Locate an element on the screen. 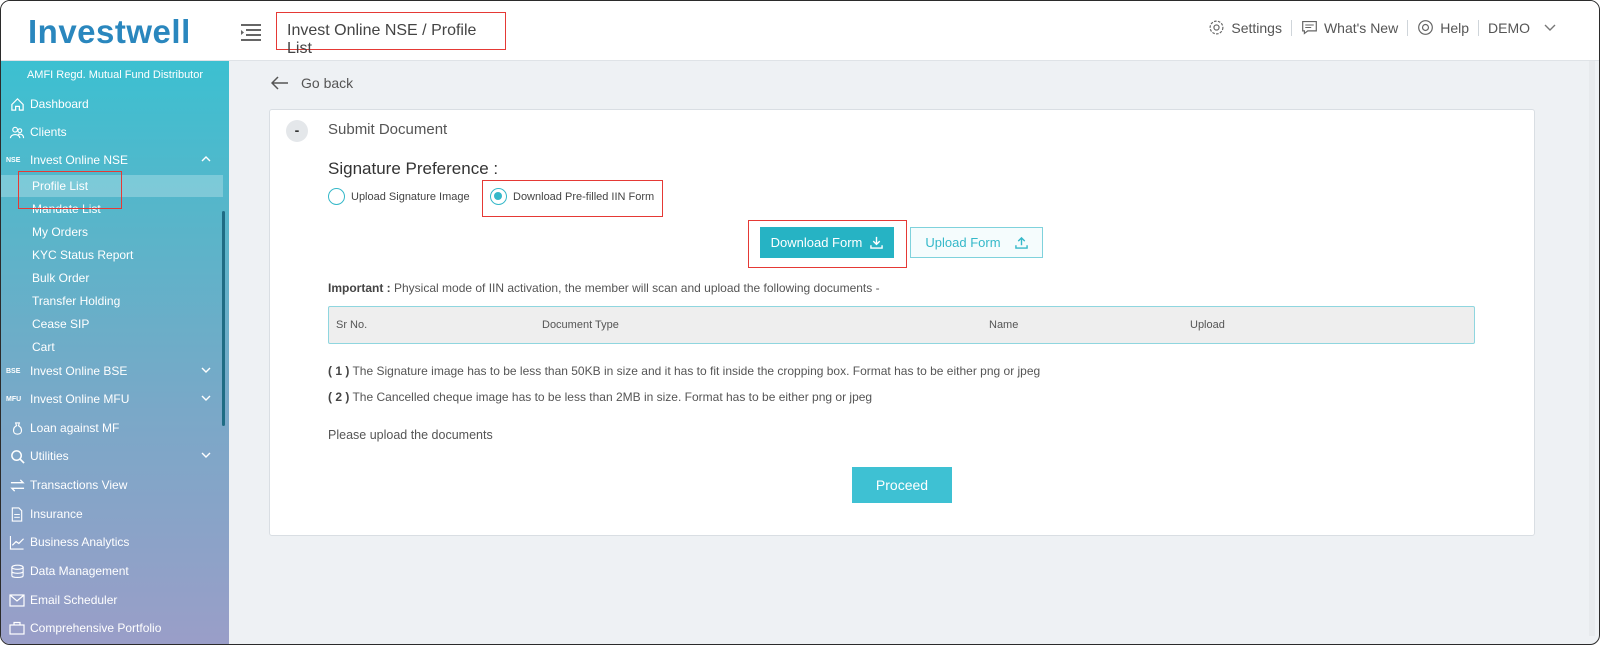 The width and height of the screenshot is (1600, 645). sidebar-item-label: Data Management is located at coordinates (79, 571).